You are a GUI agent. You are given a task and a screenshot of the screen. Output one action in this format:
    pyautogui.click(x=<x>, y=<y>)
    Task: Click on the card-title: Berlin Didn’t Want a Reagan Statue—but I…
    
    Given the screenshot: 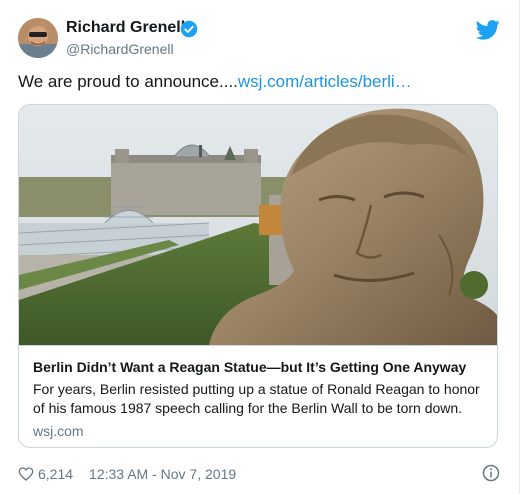 What is the action you would take?
    pyautogui.click(x=250, y=367)
    